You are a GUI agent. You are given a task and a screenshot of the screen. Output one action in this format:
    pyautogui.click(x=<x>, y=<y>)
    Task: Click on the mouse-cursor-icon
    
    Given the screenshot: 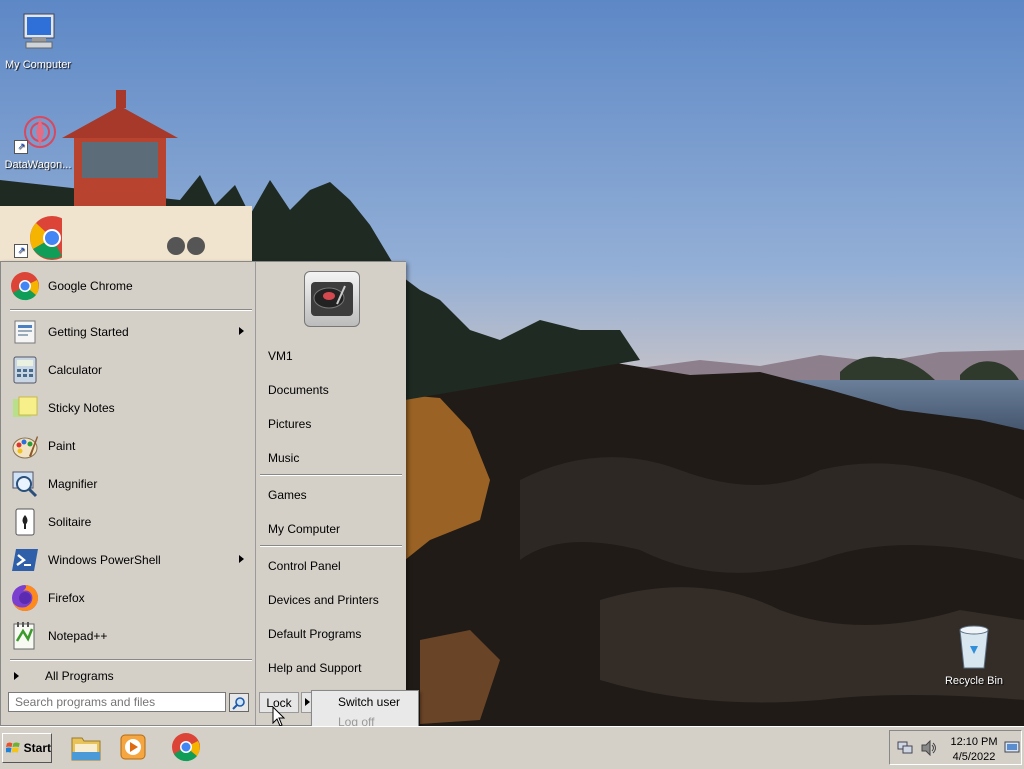 What is the action you would take?
    pyautogui.click(x=279, y=716)
    